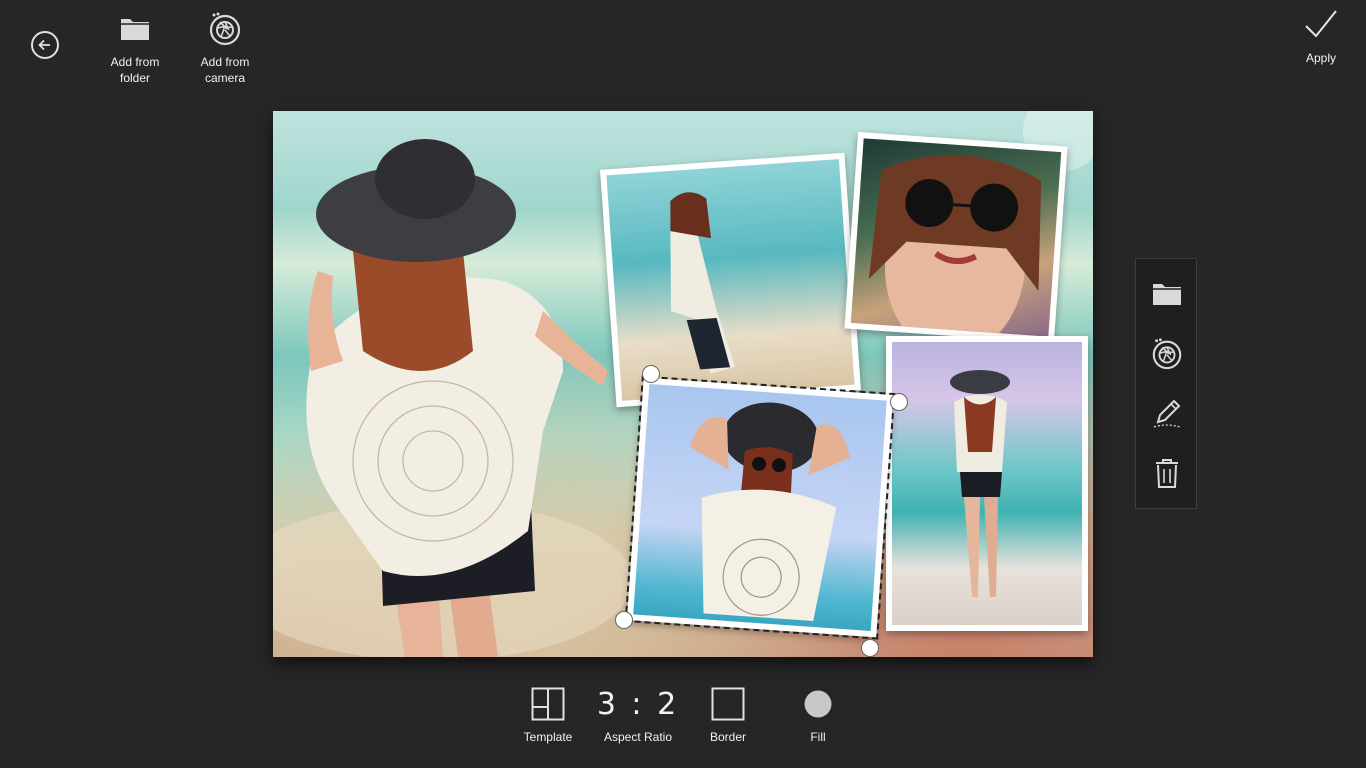 The image size is (1366, 768). What do you see at coordinates (548, 737) in the screenshot?
I see `template-label: Template` at bounding box center [548, 737].